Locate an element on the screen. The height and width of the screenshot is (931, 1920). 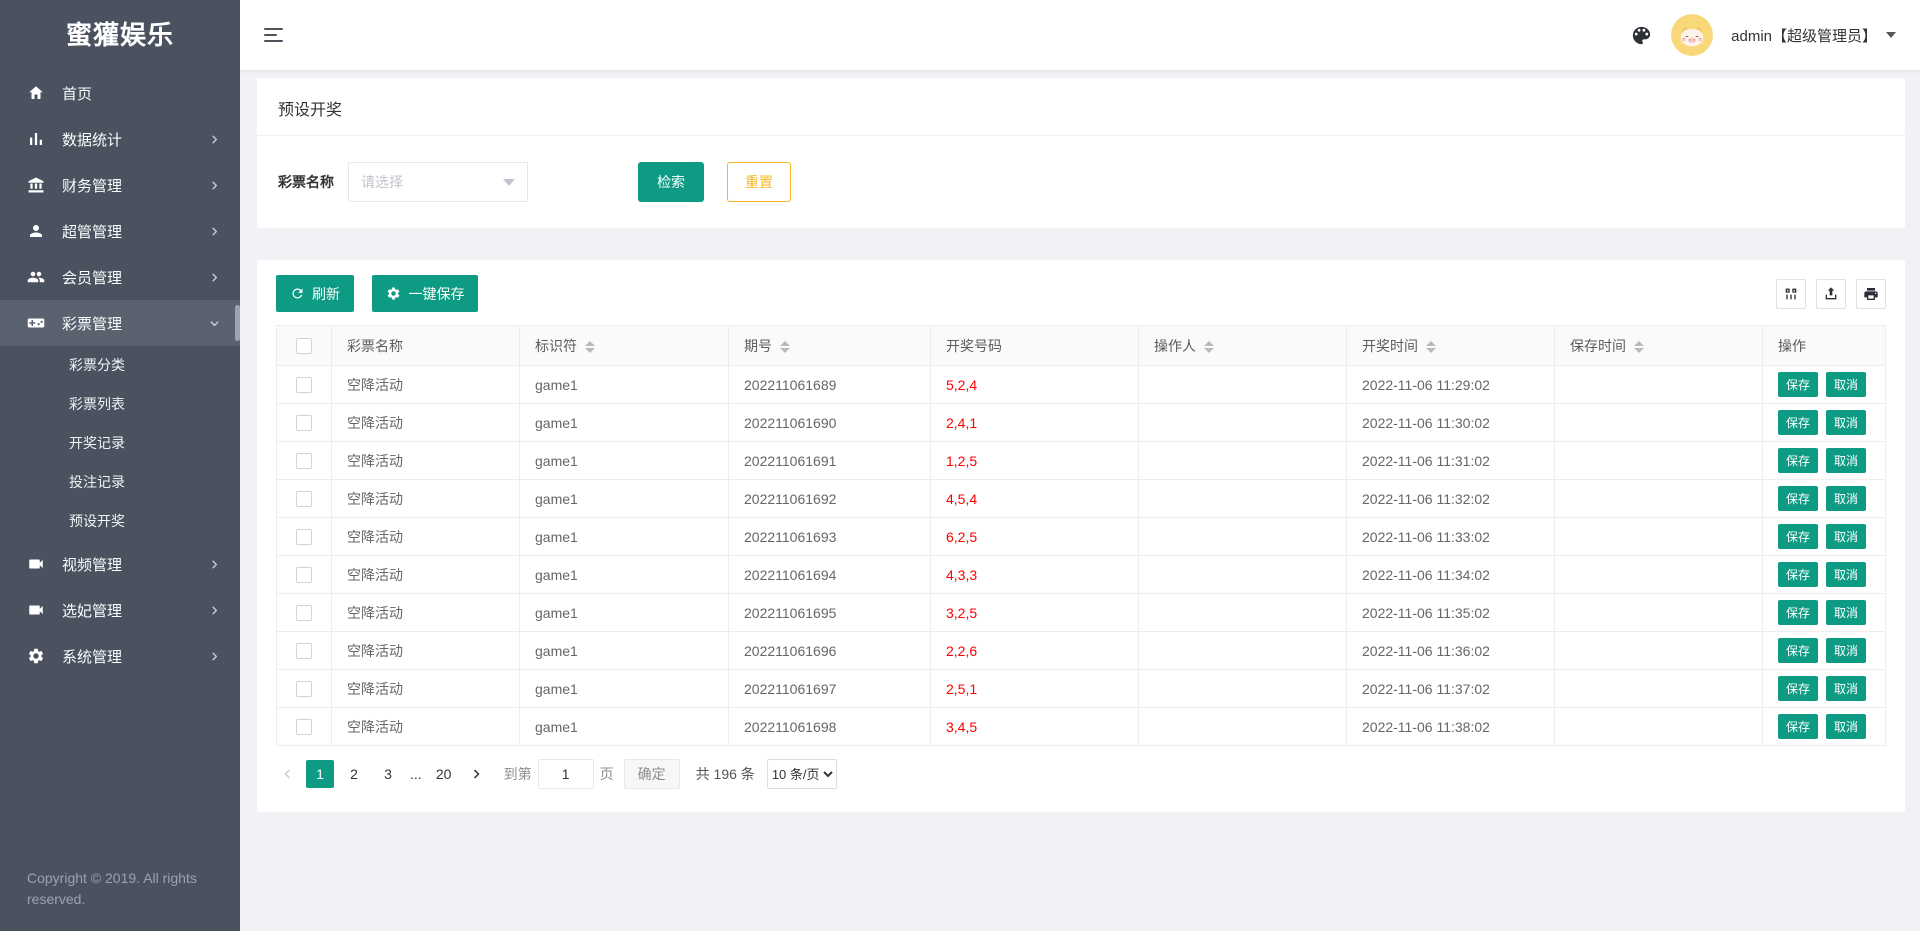
column-label: 保存时间 is located at coordinates (1598, 345).